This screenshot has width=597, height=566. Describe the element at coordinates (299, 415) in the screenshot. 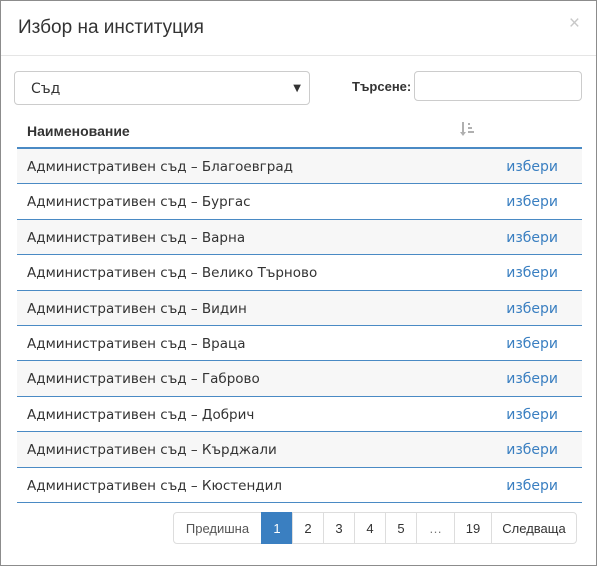

I see `table-row: Административен съд – Добрич избери` at that location.